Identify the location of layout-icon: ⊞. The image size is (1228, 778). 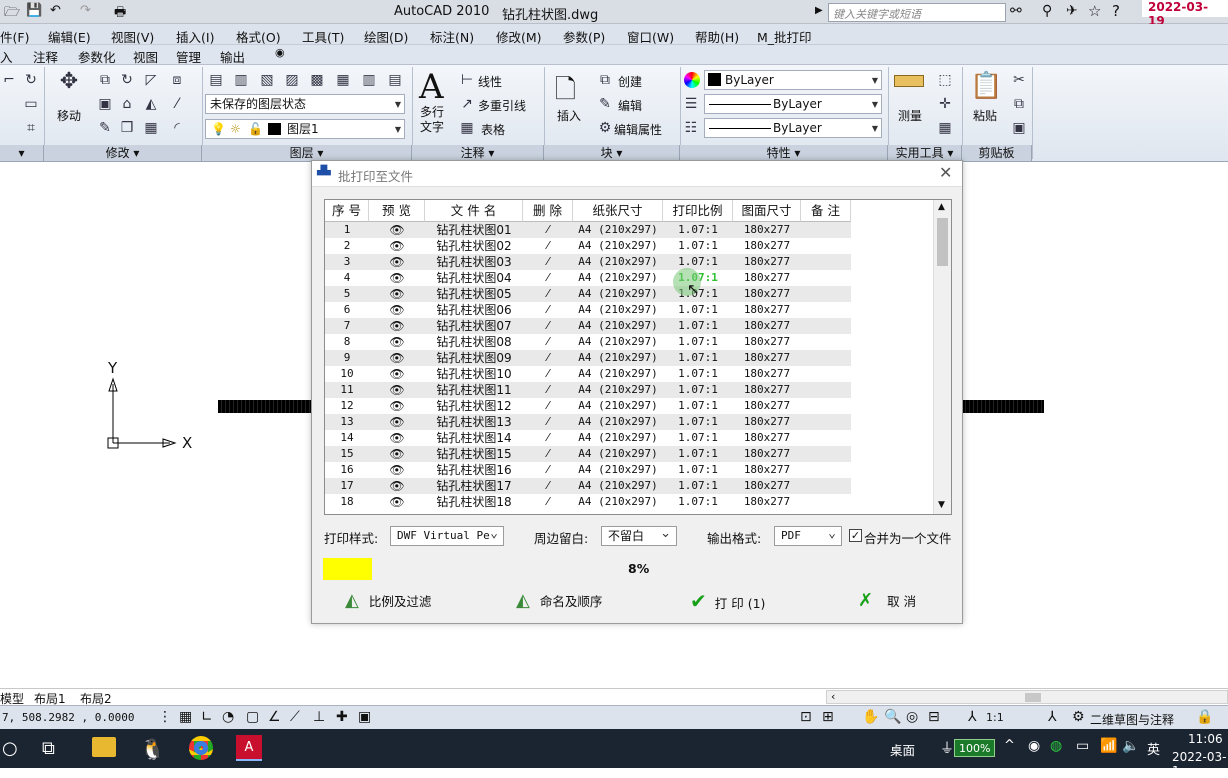
(828, 717).